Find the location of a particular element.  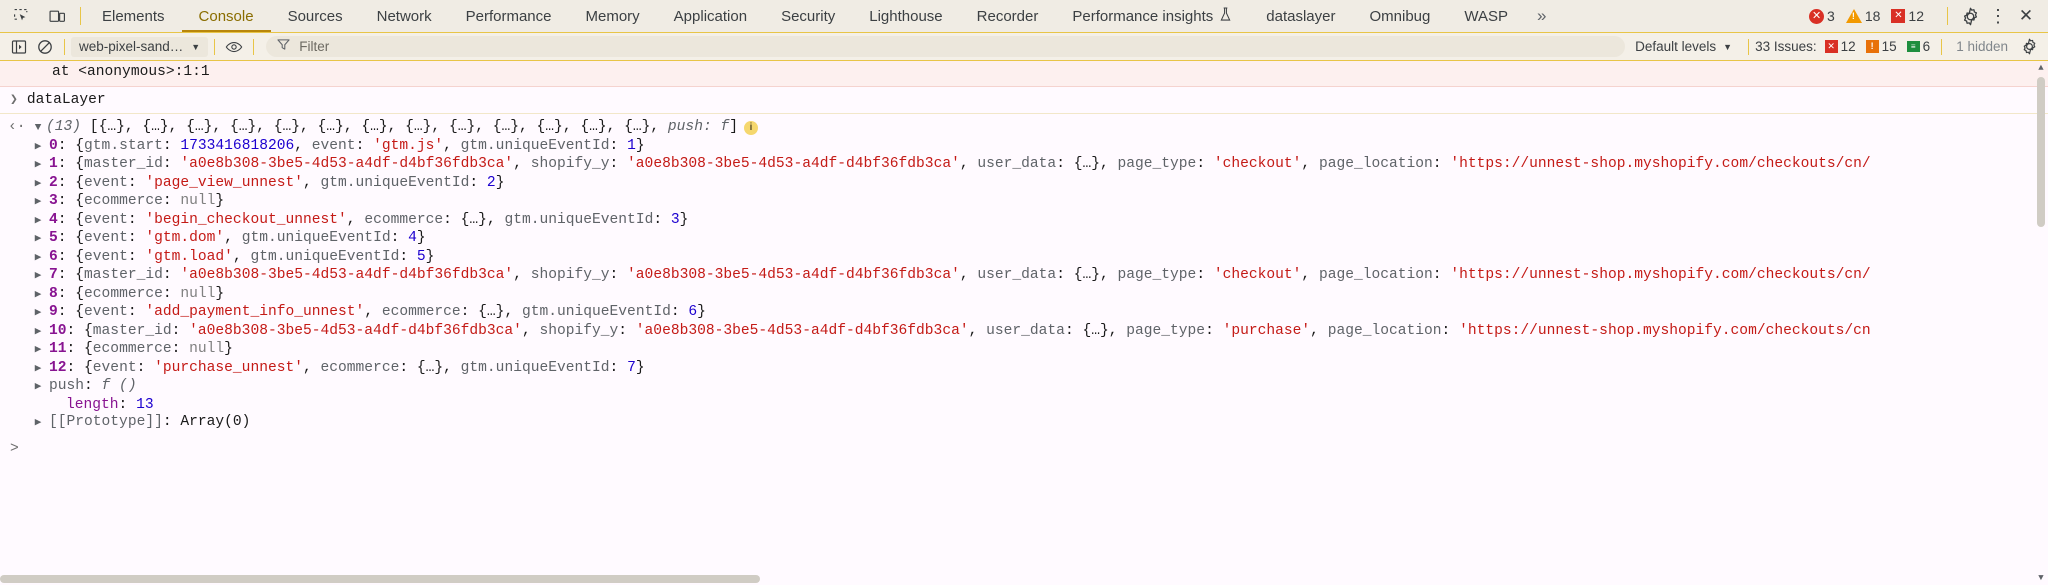

issue-counters: ✕ 3 18 ✕ 12 is located at coordinates (1870, 16).